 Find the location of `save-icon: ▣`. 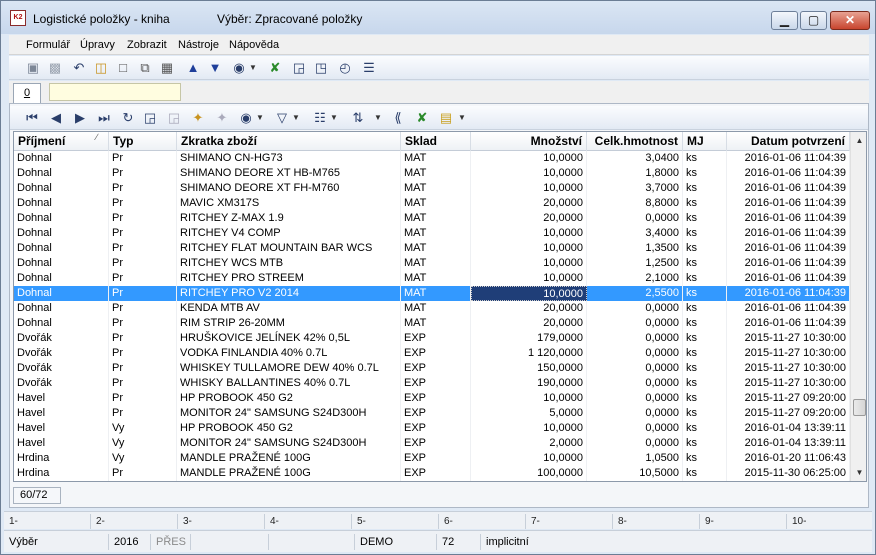

save-icon: ▣ is located at coordinates (33, 68).